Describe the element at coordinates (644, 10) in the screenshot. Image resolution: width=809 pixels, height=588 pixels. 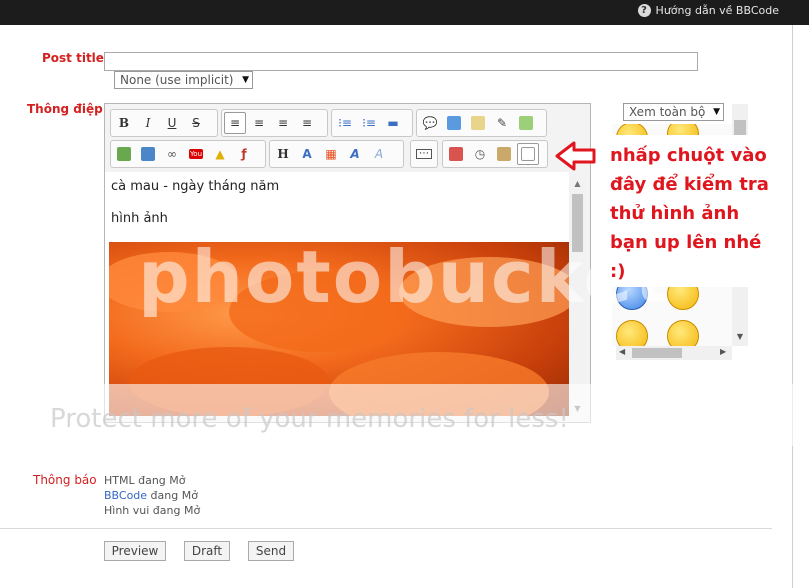
I see `question-icon: ?` at that location.